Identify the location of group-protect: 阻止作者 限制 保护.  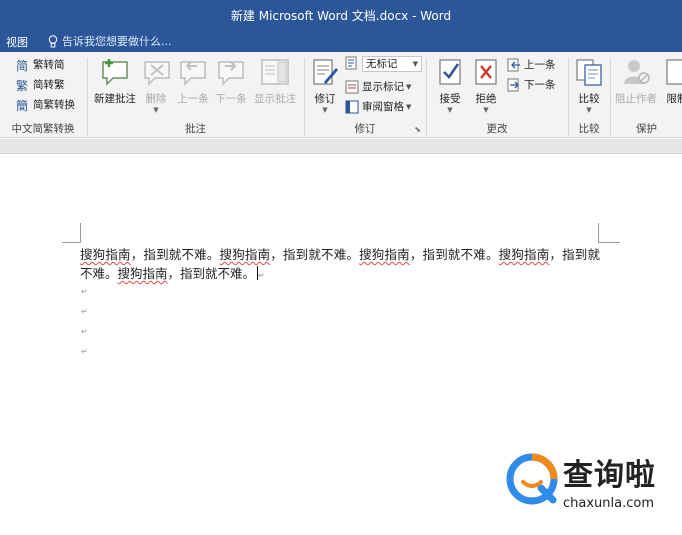
(646, 95).